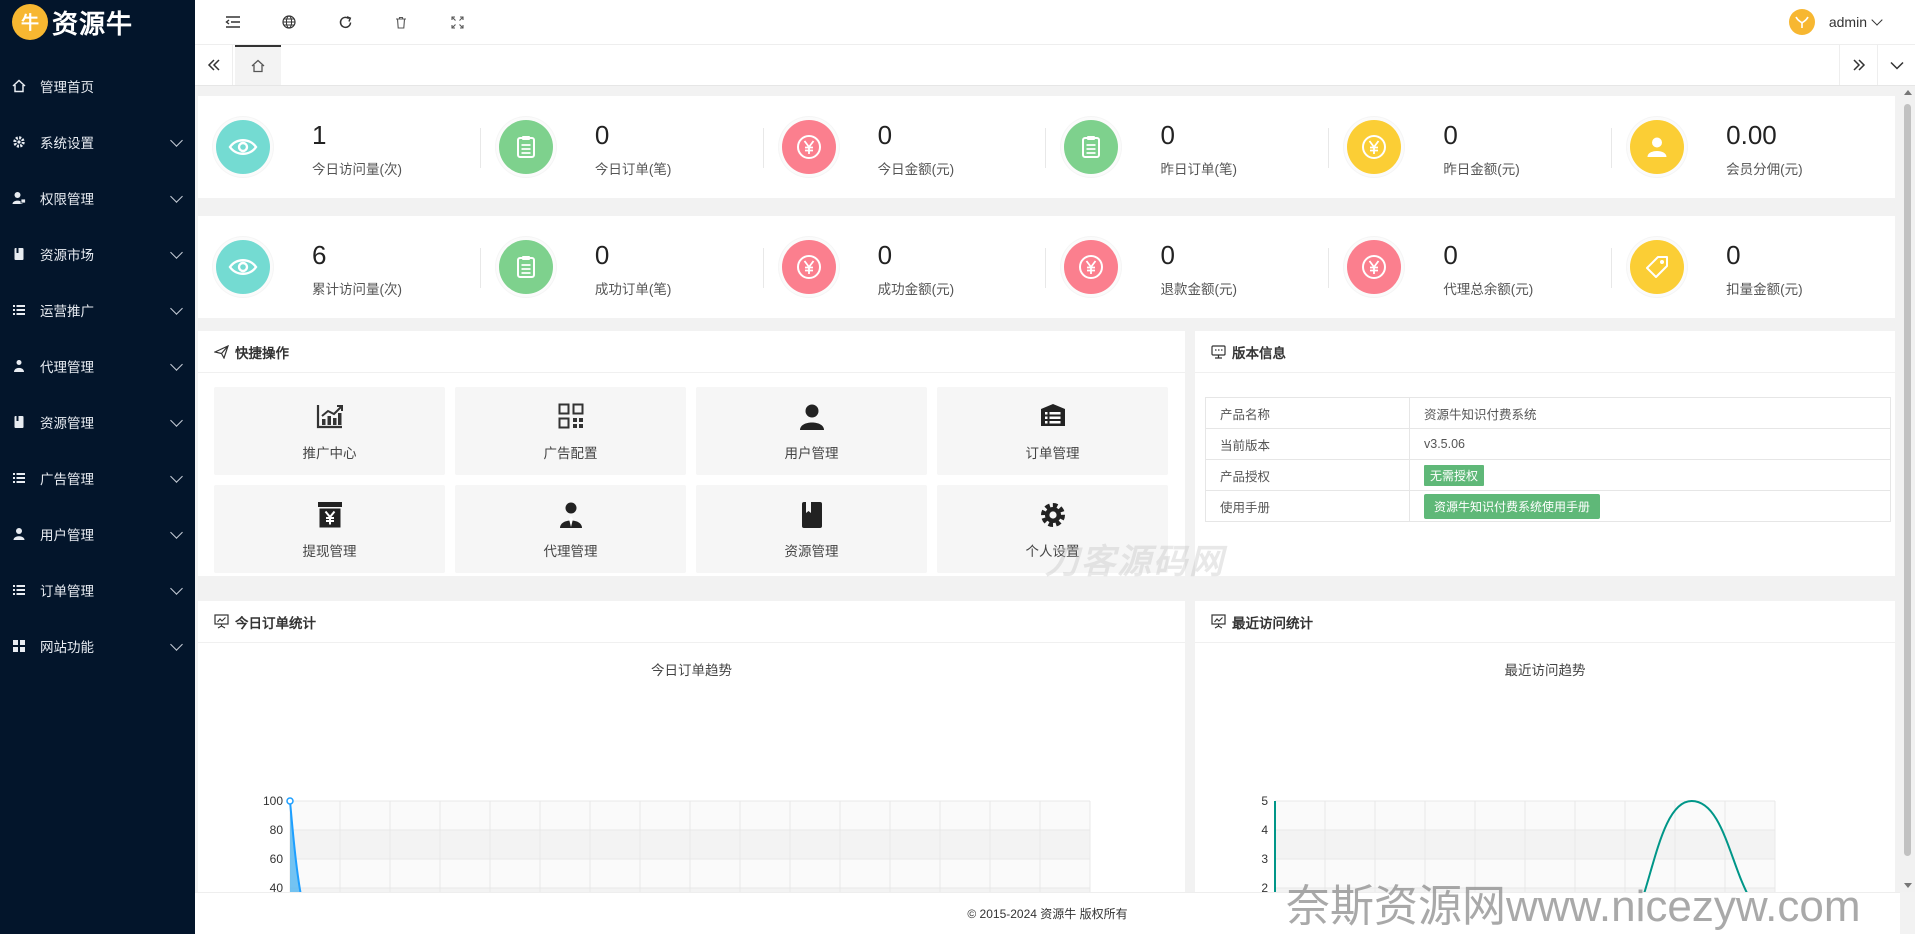  Describe the element at coordinates (1047, 913) in the screenshot. I see `footer: © 2015-2024 资源牛 版权所有` at that location.